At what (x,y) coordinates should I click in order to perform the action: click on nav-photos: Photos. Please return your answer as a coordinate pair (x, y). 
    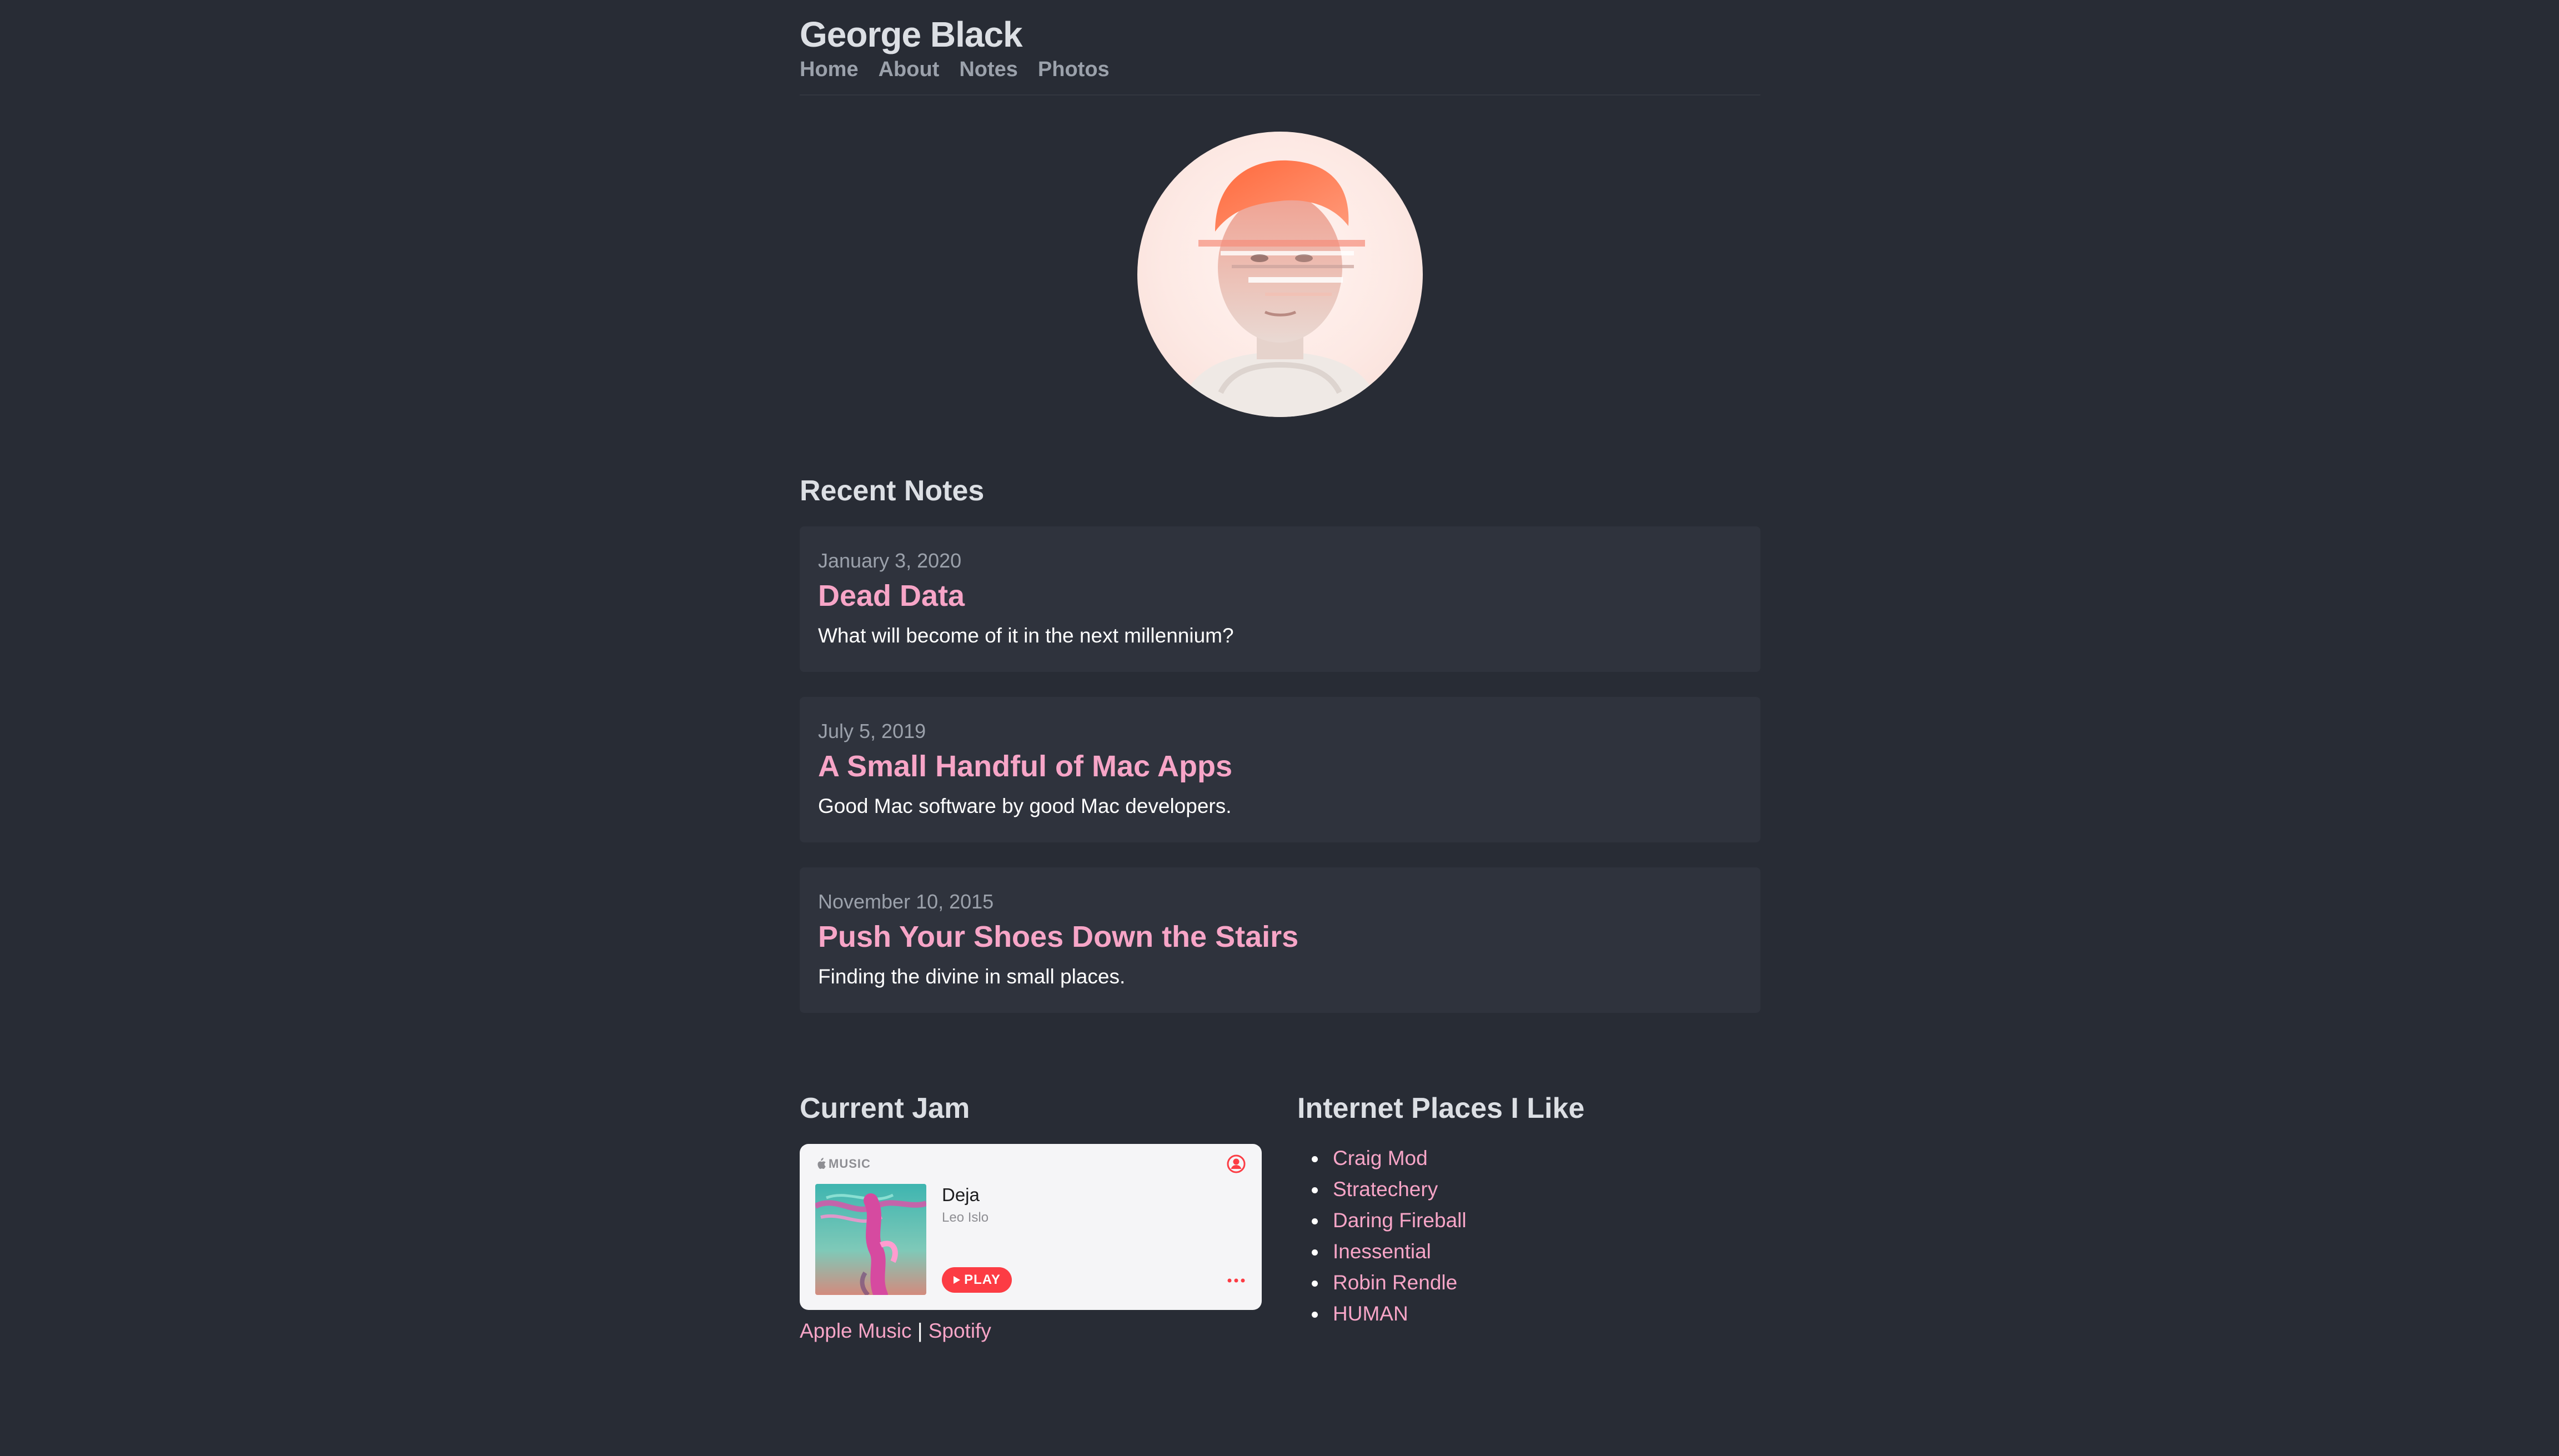
    Looking at the image, I should click on (1074, 69).